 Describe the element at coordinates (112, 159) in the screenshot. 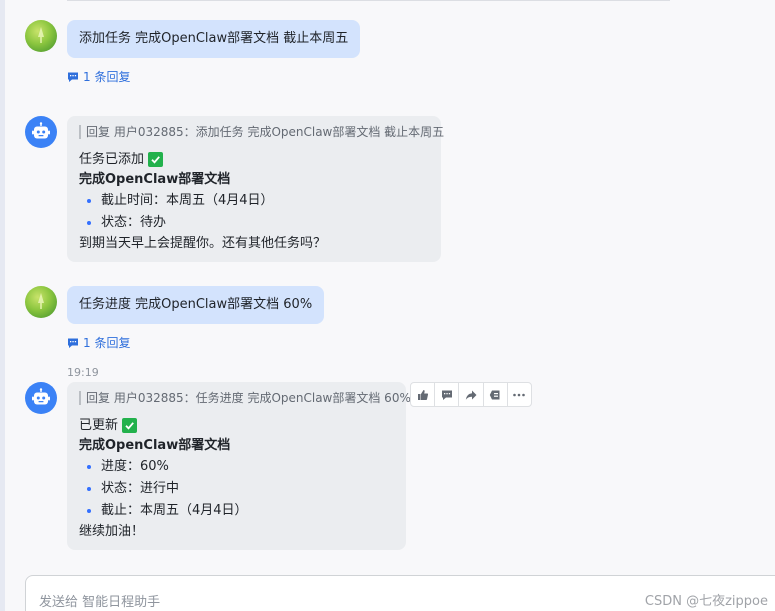

I see `message-heading: 任务已添加` at that location.